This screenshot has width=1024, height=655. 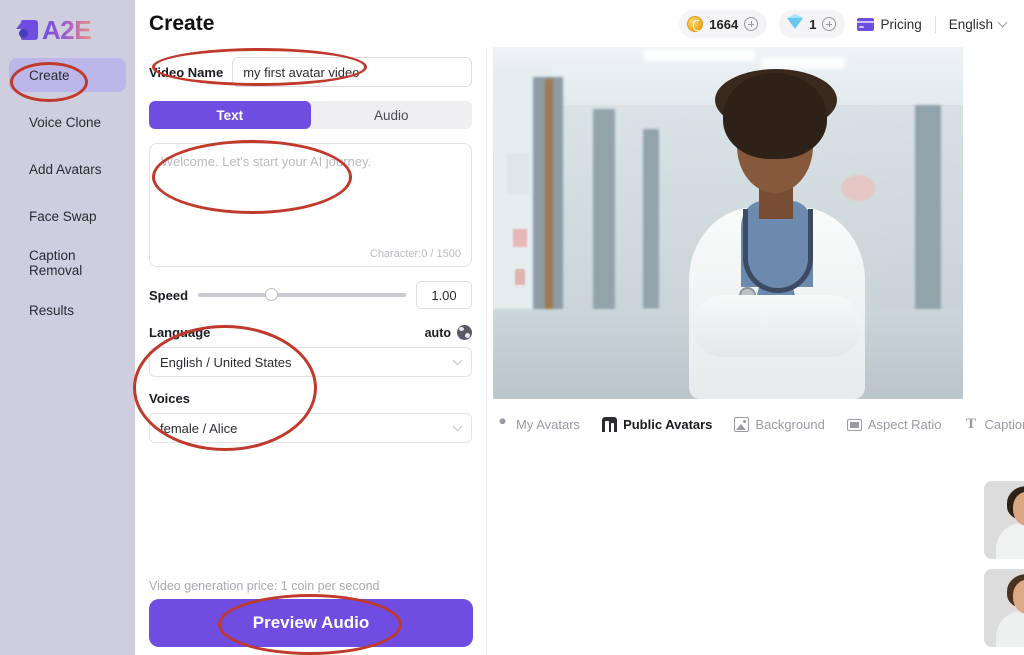 I want to click on sidebar-item-label: Voice Clone, so click(x=65, y=122).